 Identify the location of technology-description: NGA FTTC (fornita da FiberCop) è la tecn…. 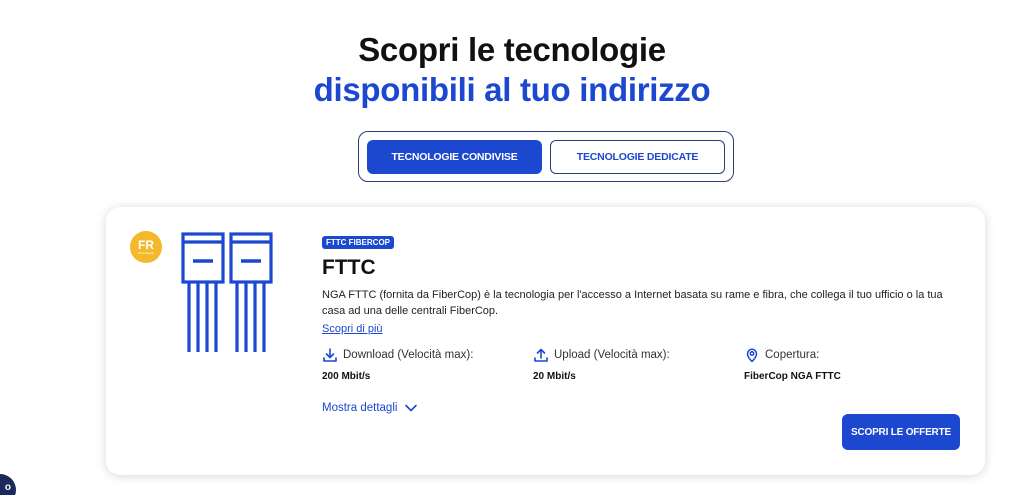
(632, 303).